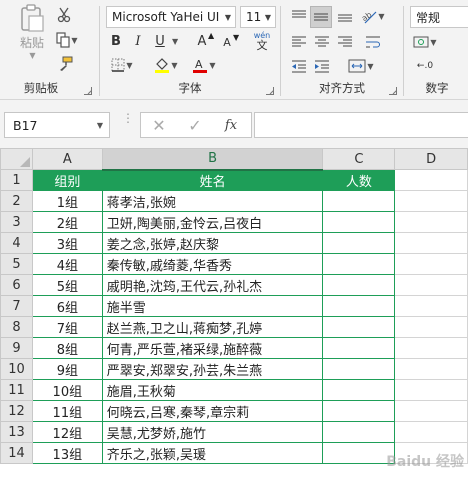 The image size is (468, 477). I want to click on alignment-dialog-launcher, so click(393, 91).